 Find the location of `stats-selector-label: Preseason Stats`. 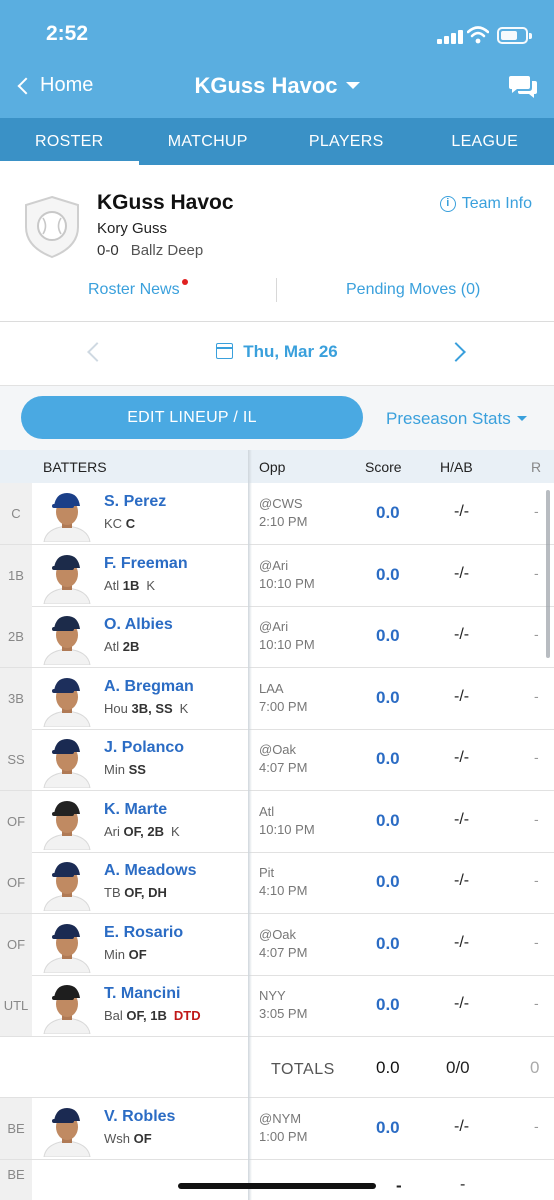

stats-selector-label: Preseason Stats is located at coordinates (448, 418).